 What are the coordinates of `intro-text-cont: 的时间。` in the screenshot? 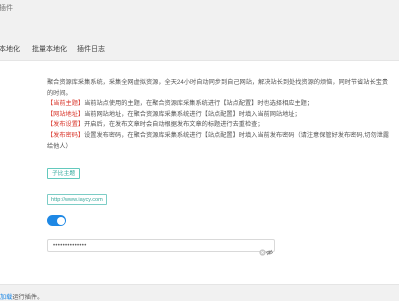 It's located at (59, 93).